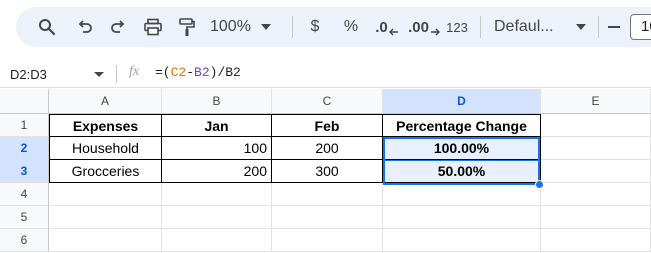 This screenshot has height=253, width=651. Describe the element at coordinates (327, 148) in the screenshot. I see `cell-c2: 200` at that location.